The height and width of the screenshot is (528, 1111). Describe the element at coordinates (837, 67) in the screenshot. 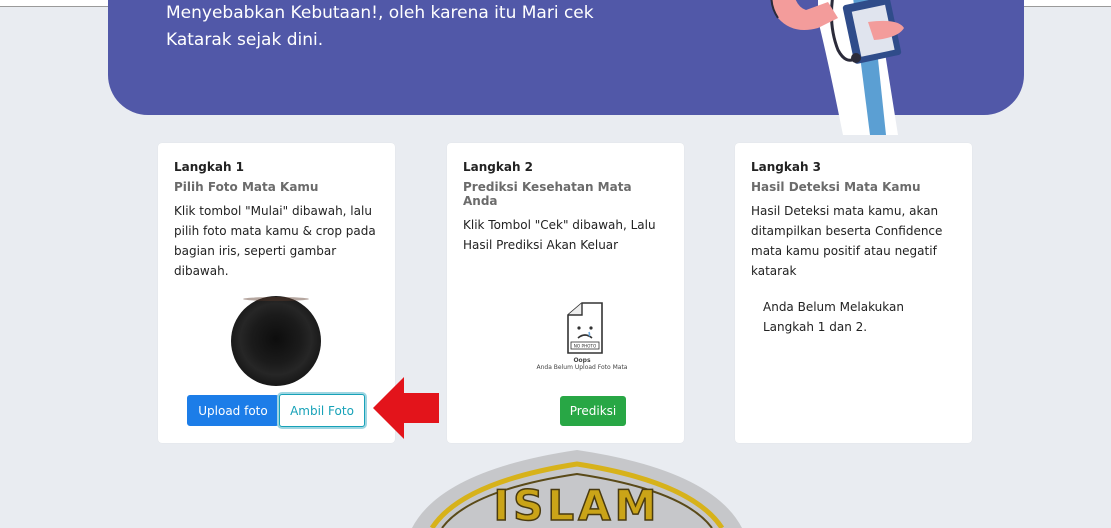

I see `doctor-illustration-icon` at that location.